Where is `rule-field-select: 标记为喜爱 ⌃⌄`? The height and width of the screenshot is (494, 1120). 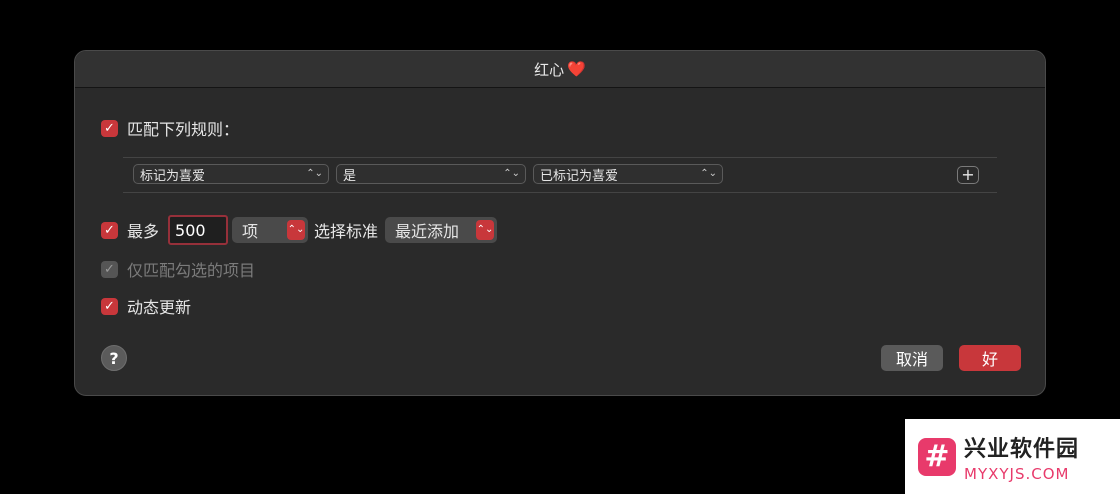
rule-field-select: 标记为喜爱 ⌃⌄ is located at coordinates (231, 174).